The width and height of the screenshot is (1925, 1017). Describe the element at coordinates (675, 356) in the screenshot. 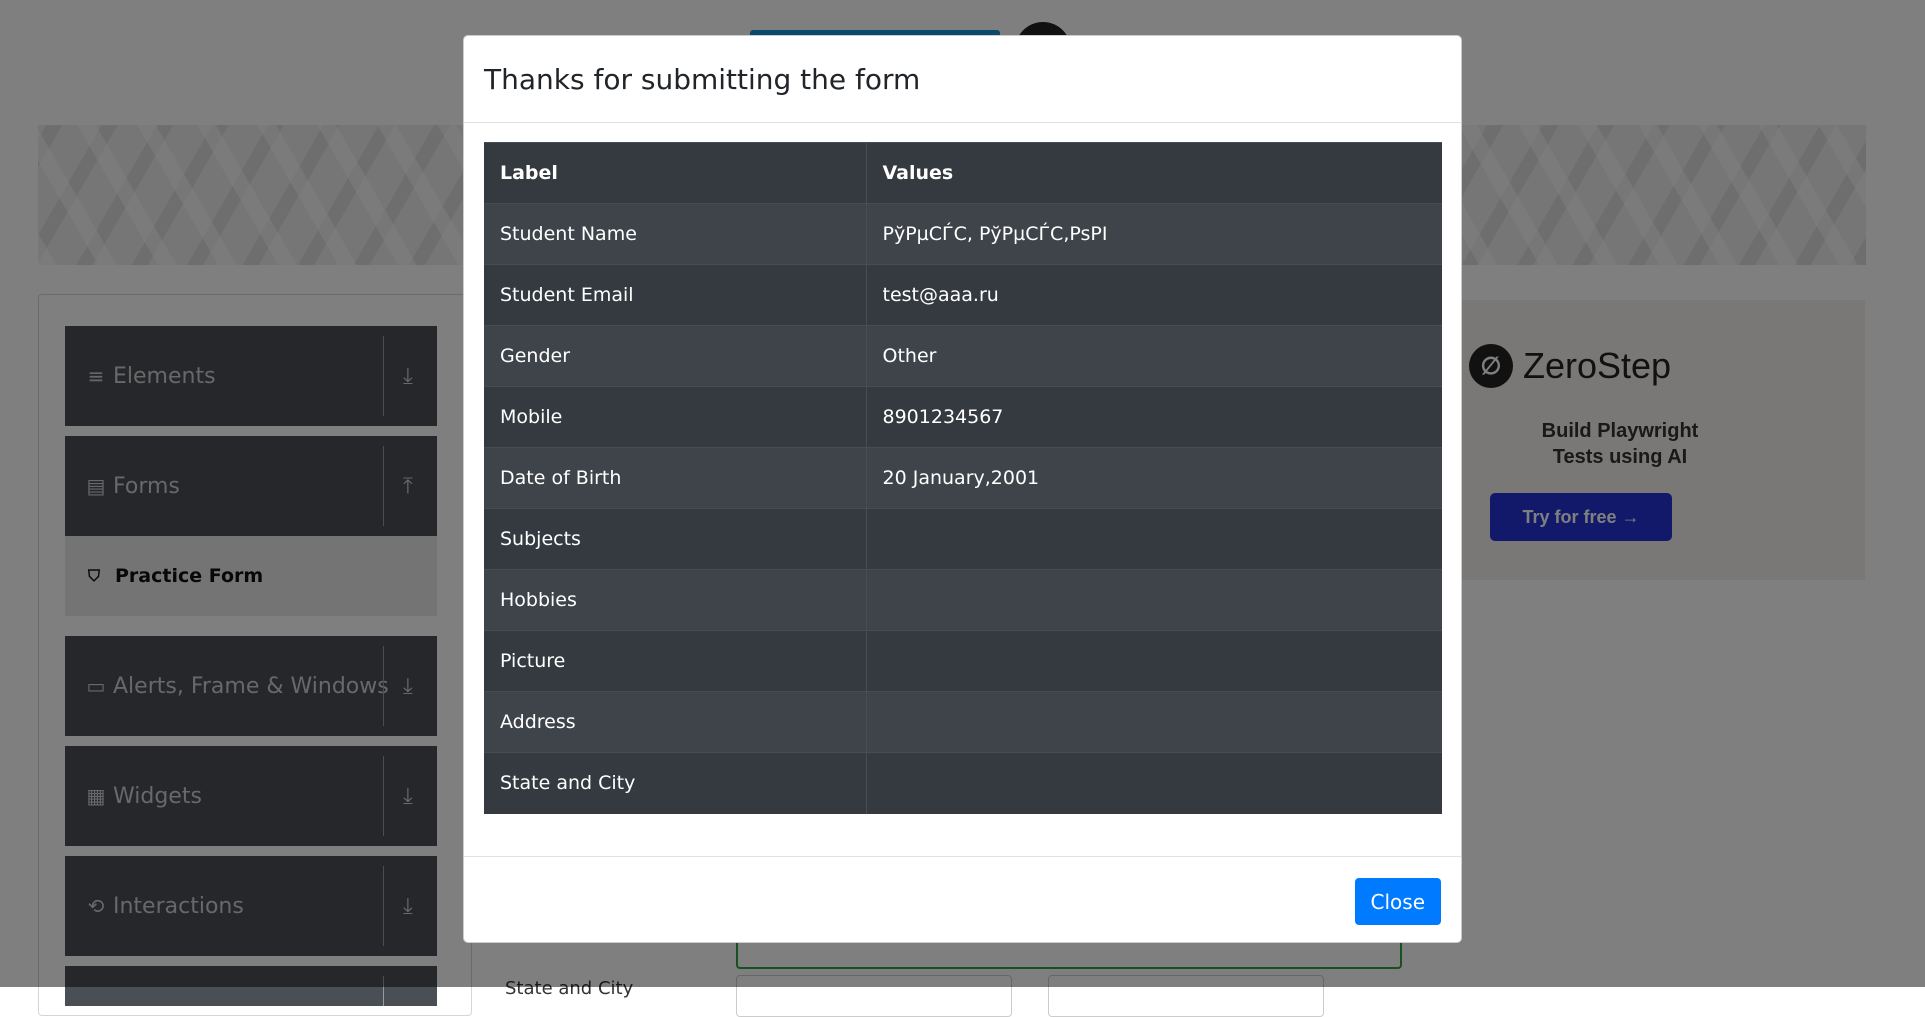

I see `row-label: Gender` at that location.